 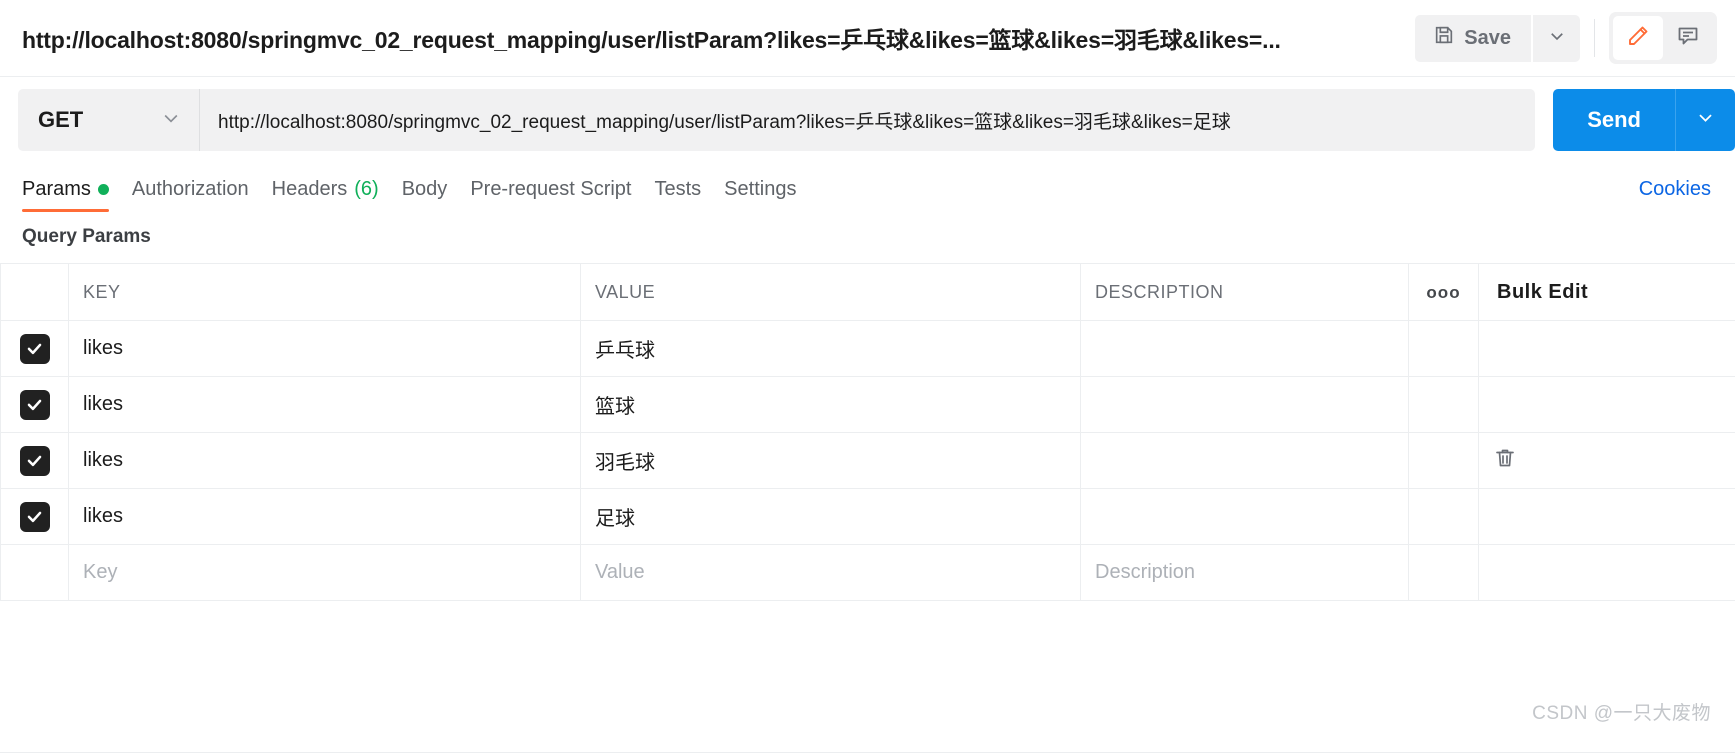 I want to click on table-row-placeholder: Key Value Description, so click(x=867, y=572).